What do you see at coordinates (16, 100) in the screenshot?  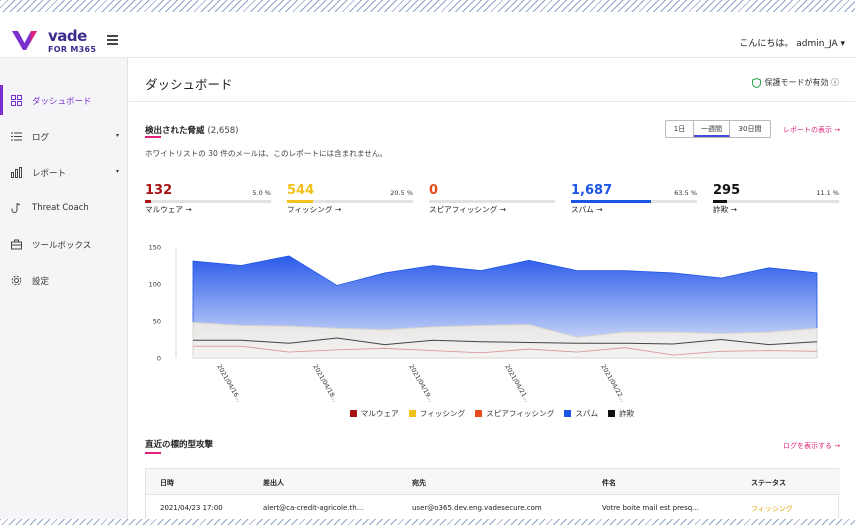 I see `grid-icon` at bounding box center [16, 100].